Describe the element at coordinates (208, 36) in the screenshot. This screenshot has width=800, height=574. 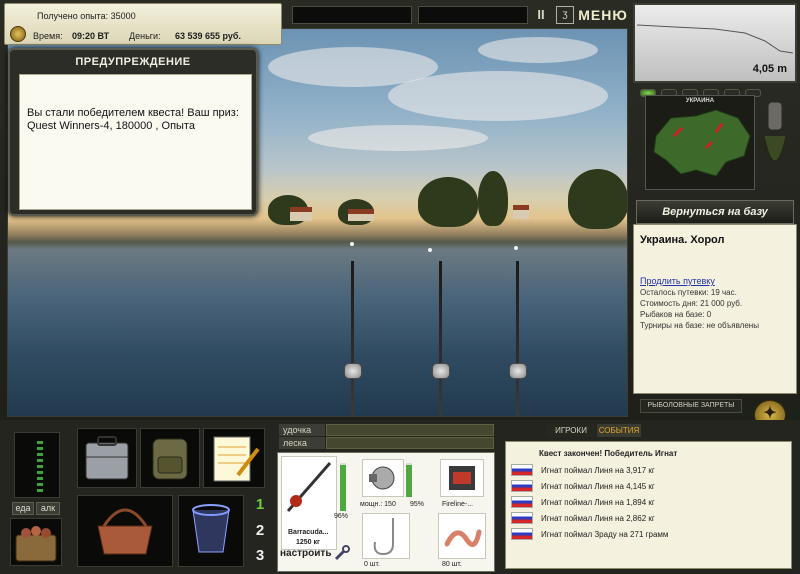
I see `money-value: 63 539 655 руб.` at that location.